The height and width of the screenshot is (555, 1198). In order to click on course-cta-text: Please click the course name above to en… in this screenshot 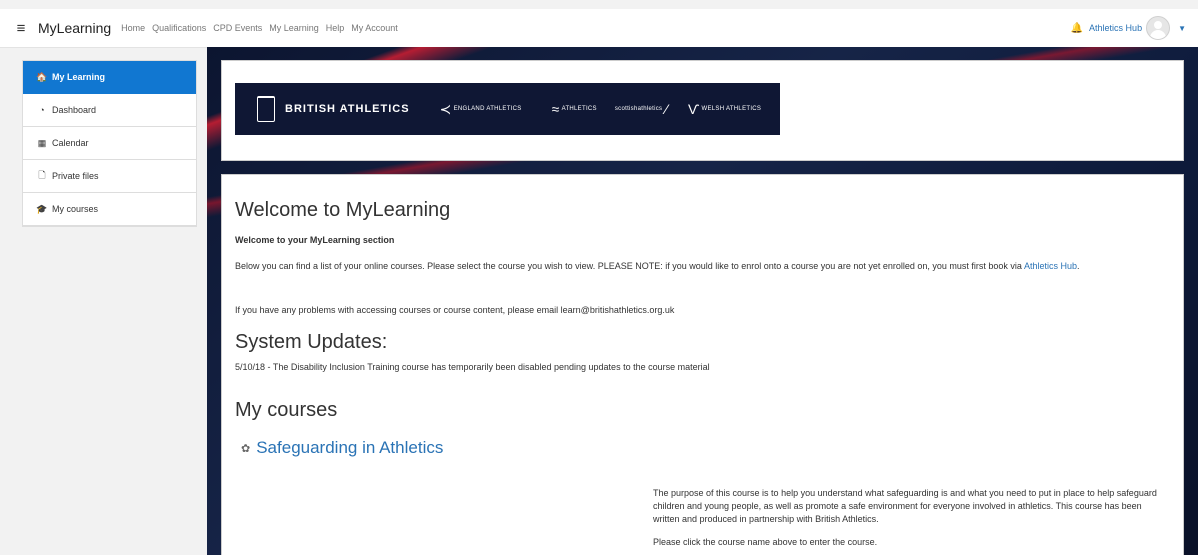, I will do `click(765, 542)`.